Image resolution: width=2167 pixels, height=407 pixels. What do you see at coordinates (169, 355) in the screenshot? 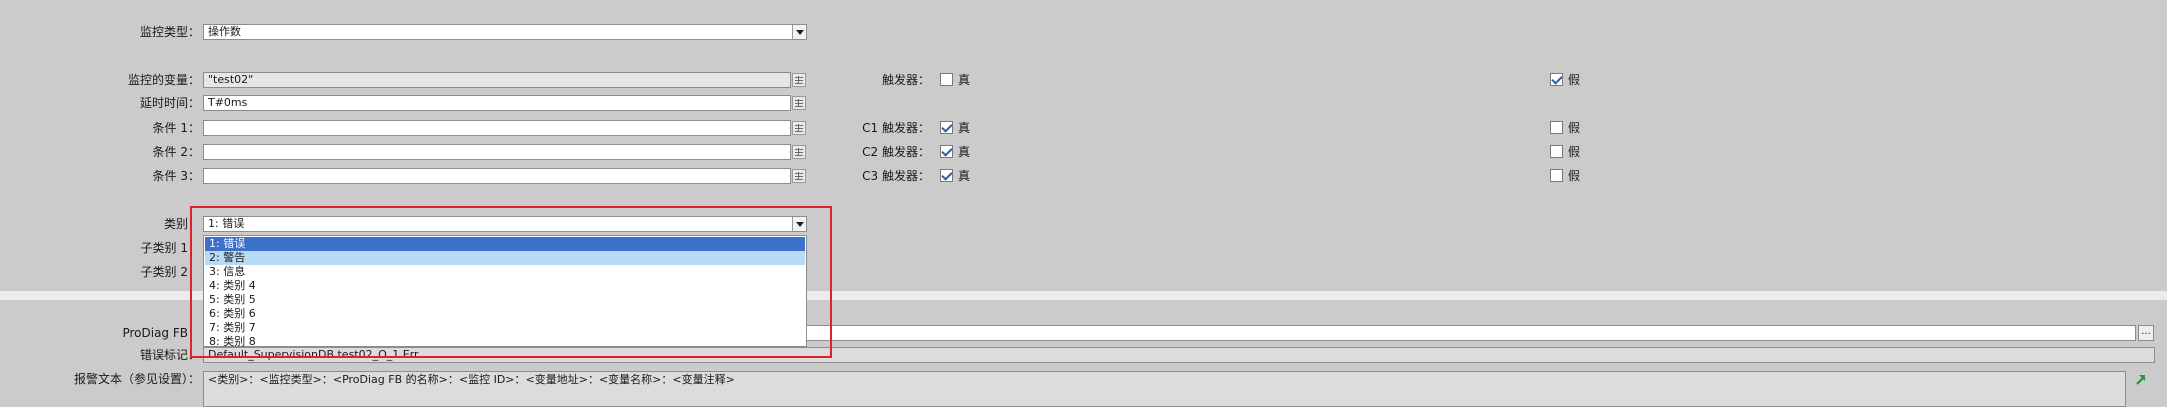
I see `error-tag-label: 错误标记：` at bounding box center [169, 355].